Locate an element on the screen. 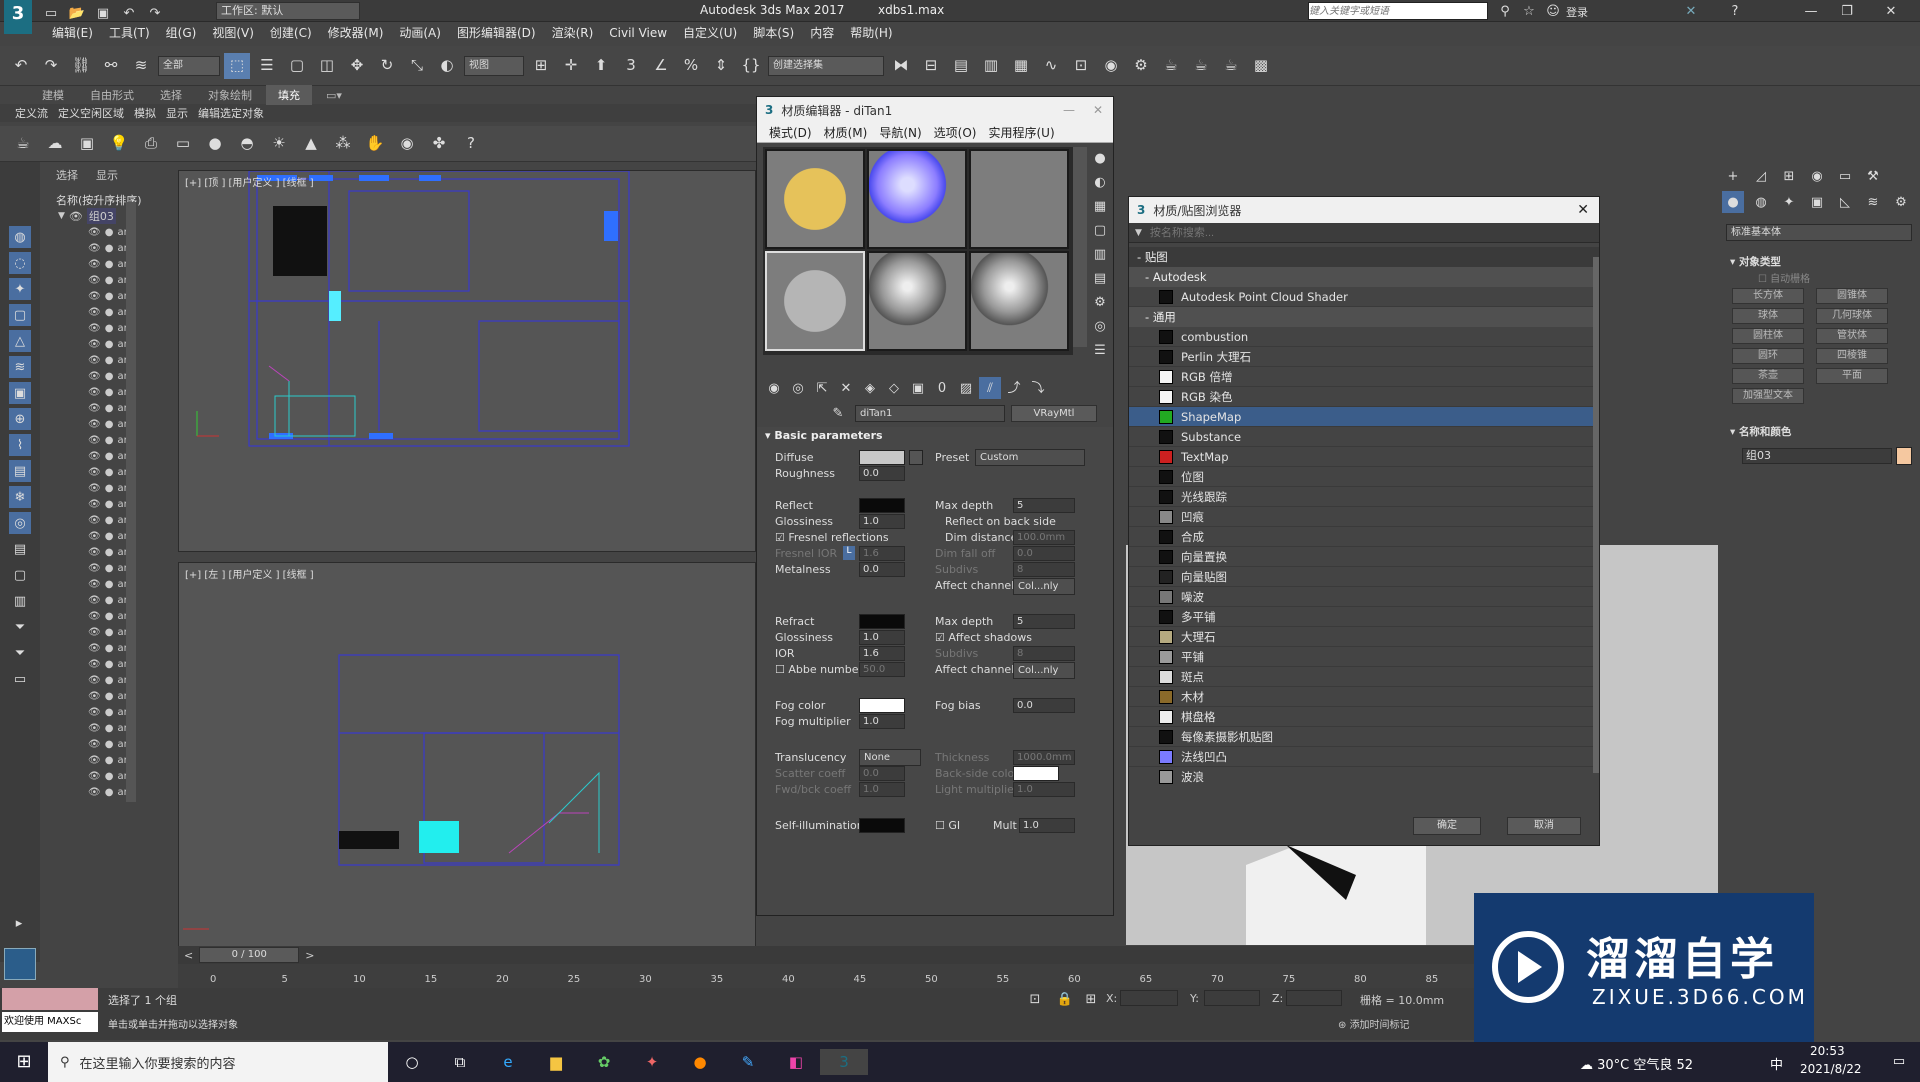 The width and height of the screenshot is (1920, 1082). sample-type-icon: ● is located at coordinates (1100, 158).